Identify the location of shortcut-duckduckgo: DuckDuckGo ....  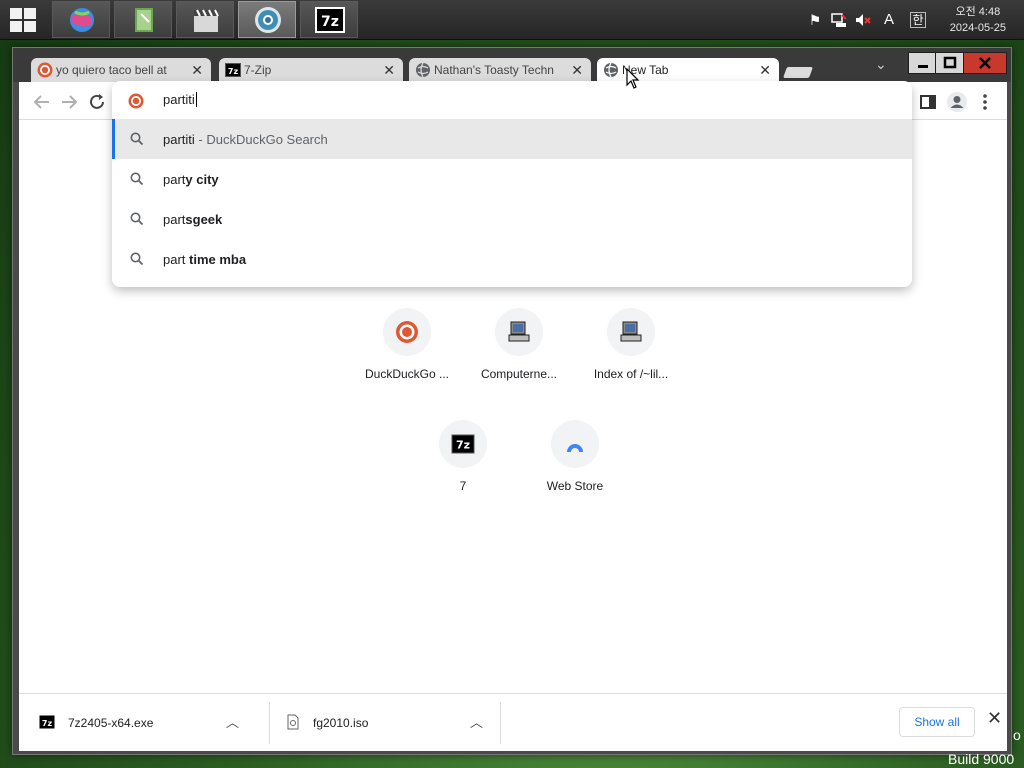
(407, 353).